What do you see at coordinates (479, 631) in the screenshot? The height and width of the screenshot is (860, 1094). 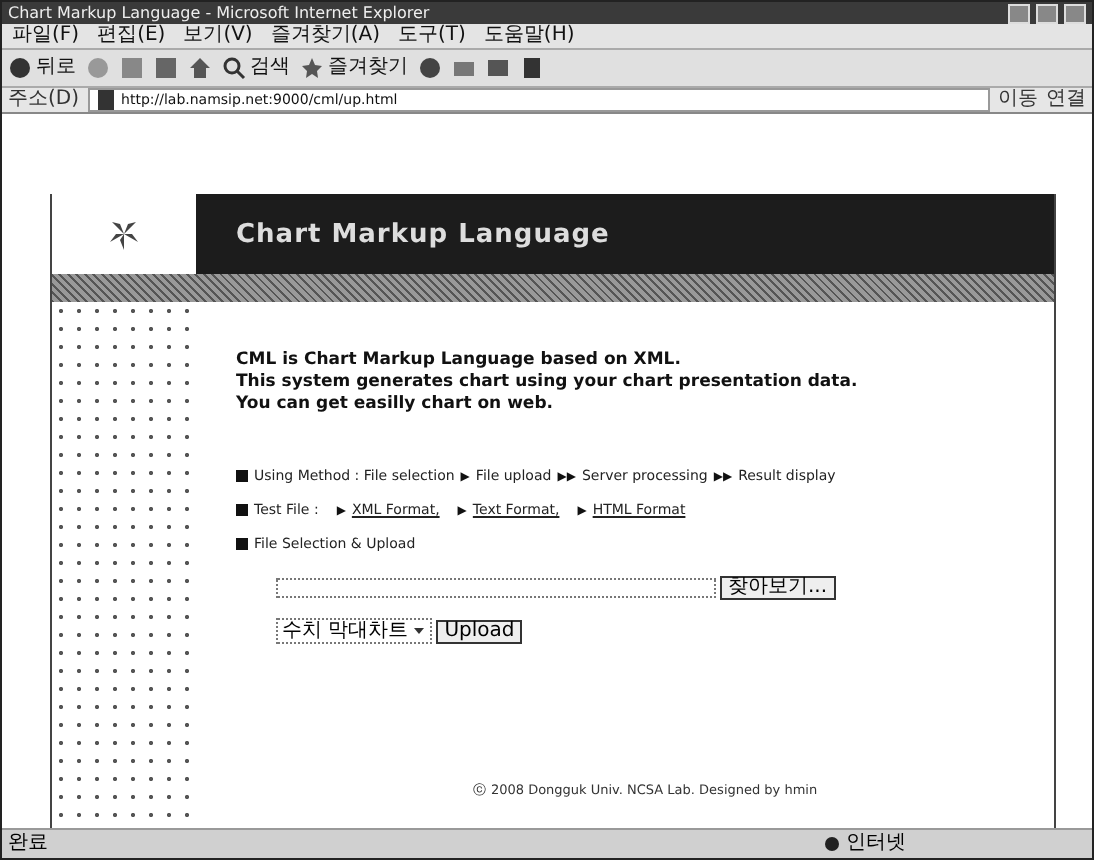 I see `upload-button: Upload` at bounding box center [479, 631].